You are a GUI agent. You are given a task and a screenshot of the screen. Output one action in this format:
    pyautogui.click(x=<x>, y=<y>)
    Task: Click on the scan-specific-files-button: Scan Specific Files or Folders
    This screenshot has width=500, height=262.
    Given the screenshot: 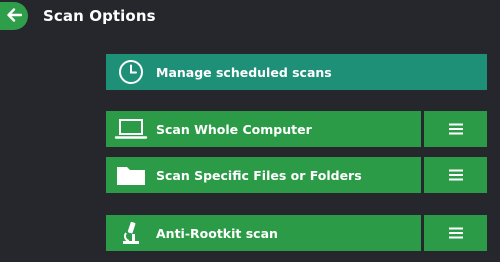 What is the action you would take?
    pyautogui.click(x=263, y=175)
    